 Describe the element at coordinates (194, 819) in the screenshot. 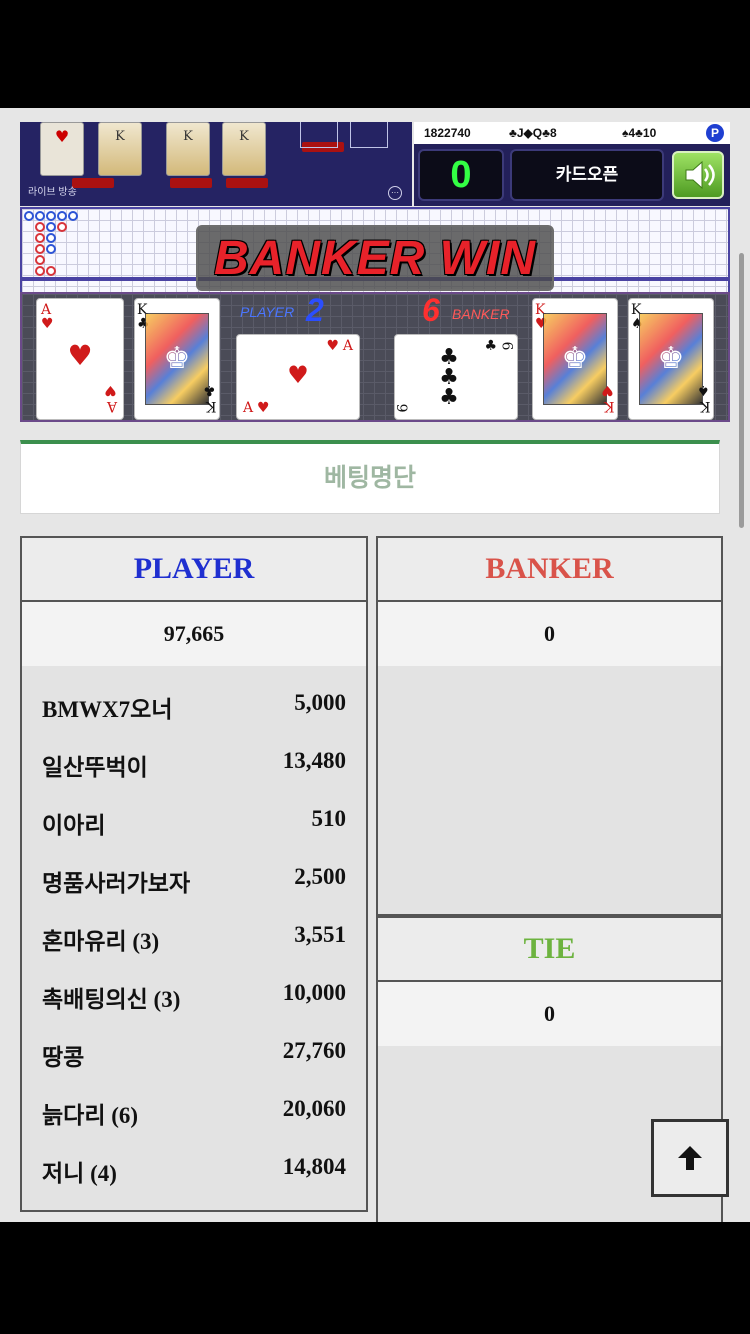

I see `bet-row: 이아리 510` at that location.